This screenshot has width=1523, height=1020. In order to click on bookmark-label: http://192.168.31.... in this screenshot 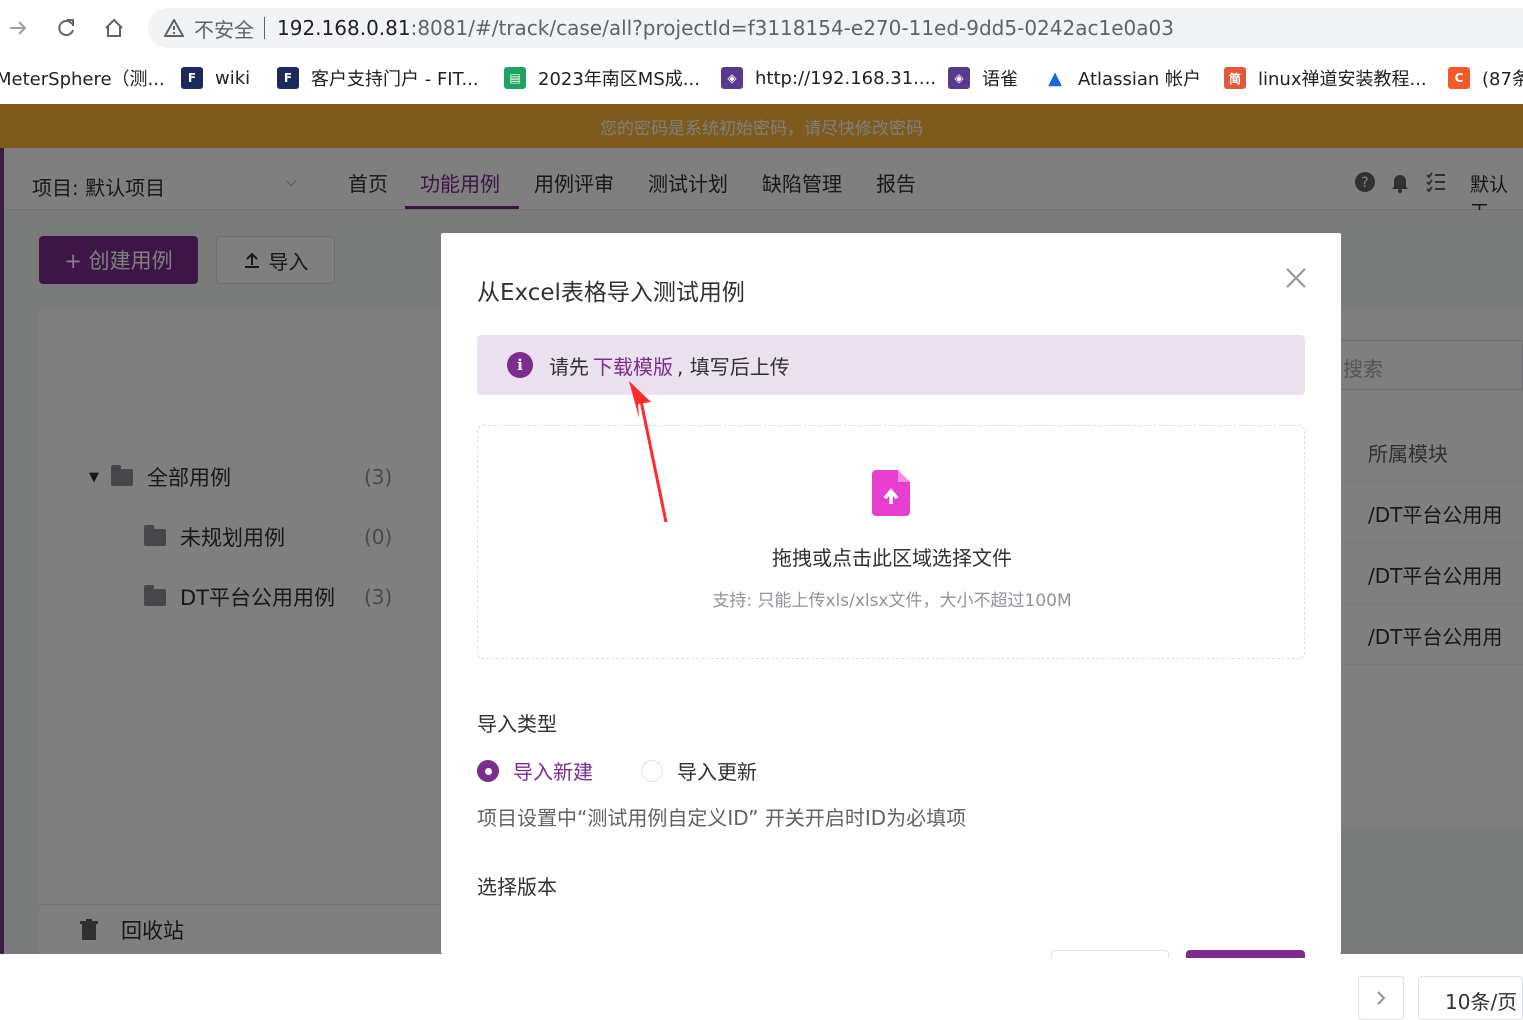, I will do `click(846, 78)`.